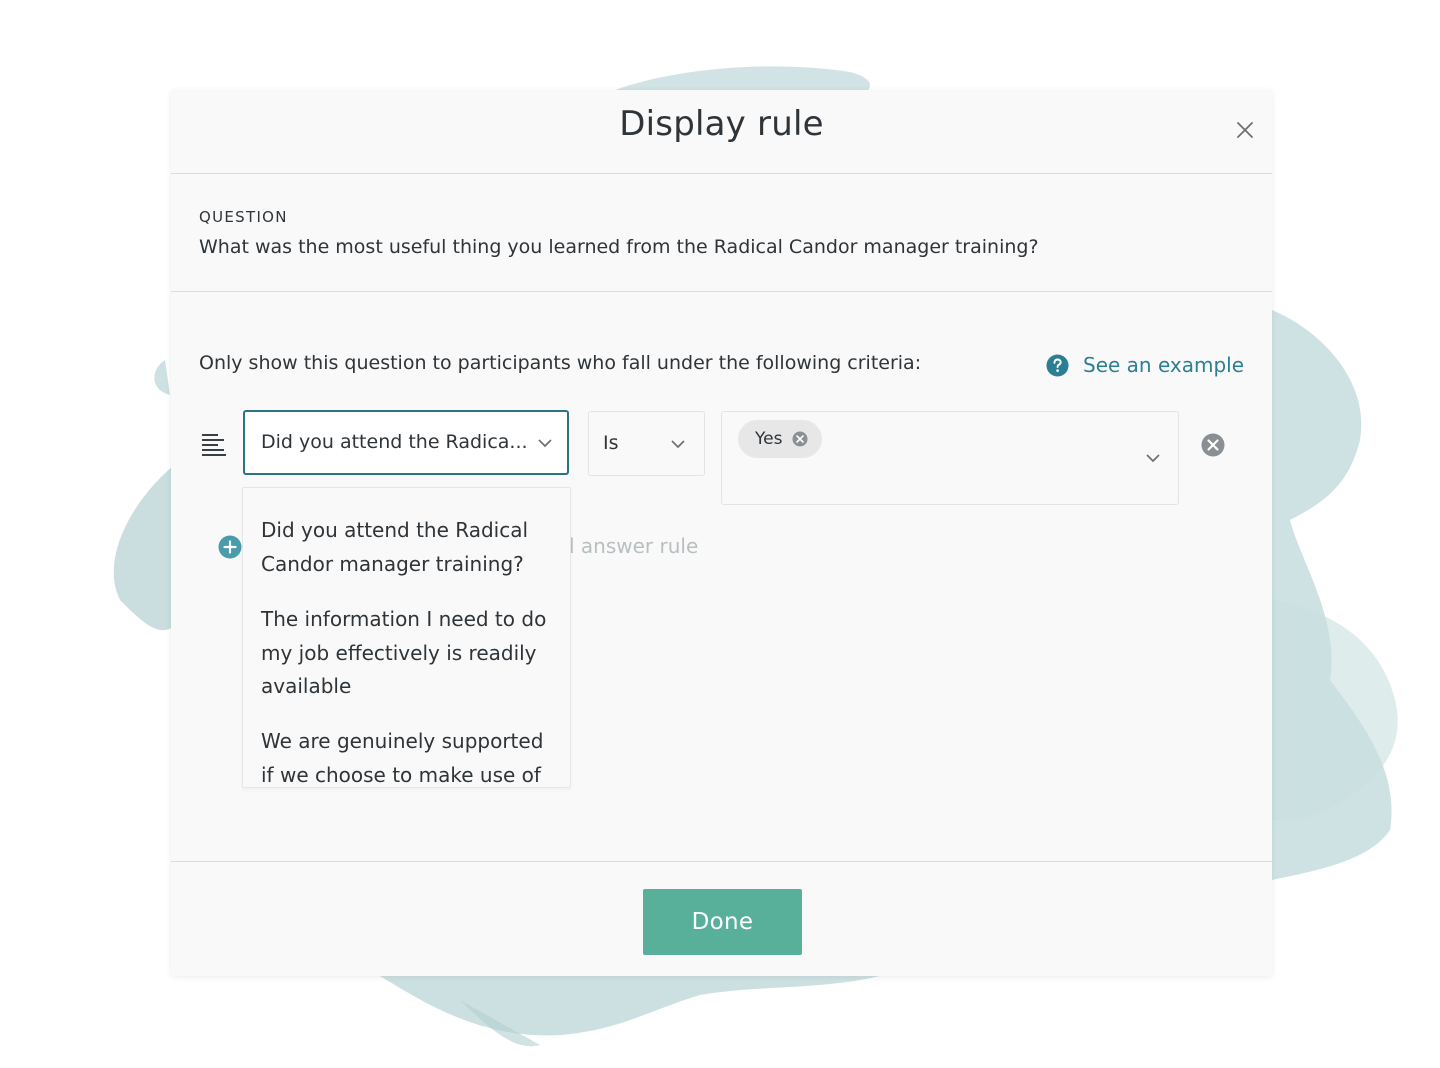 This screenshot has width=1440, height=1068. What do you see at coordinates (633, 546) in the screenshot?
I see `add-answer-rule-label: l answer rule` at bounding box center [633, 546].